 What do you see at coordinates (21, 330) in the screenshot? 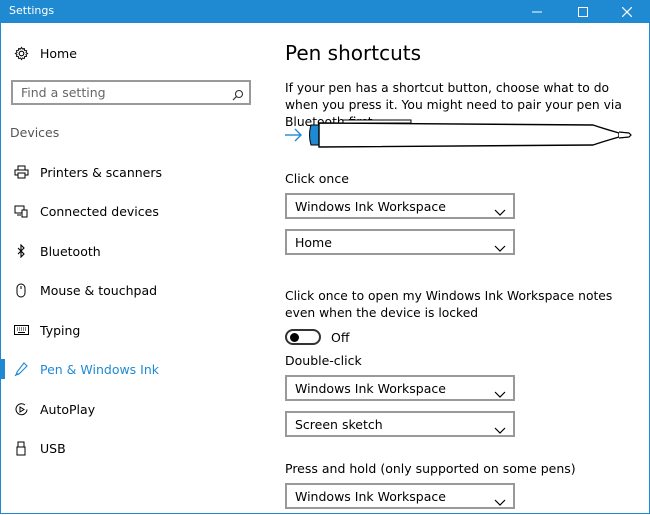
I see `keyboard-icon` at bounding box center [21, 330].